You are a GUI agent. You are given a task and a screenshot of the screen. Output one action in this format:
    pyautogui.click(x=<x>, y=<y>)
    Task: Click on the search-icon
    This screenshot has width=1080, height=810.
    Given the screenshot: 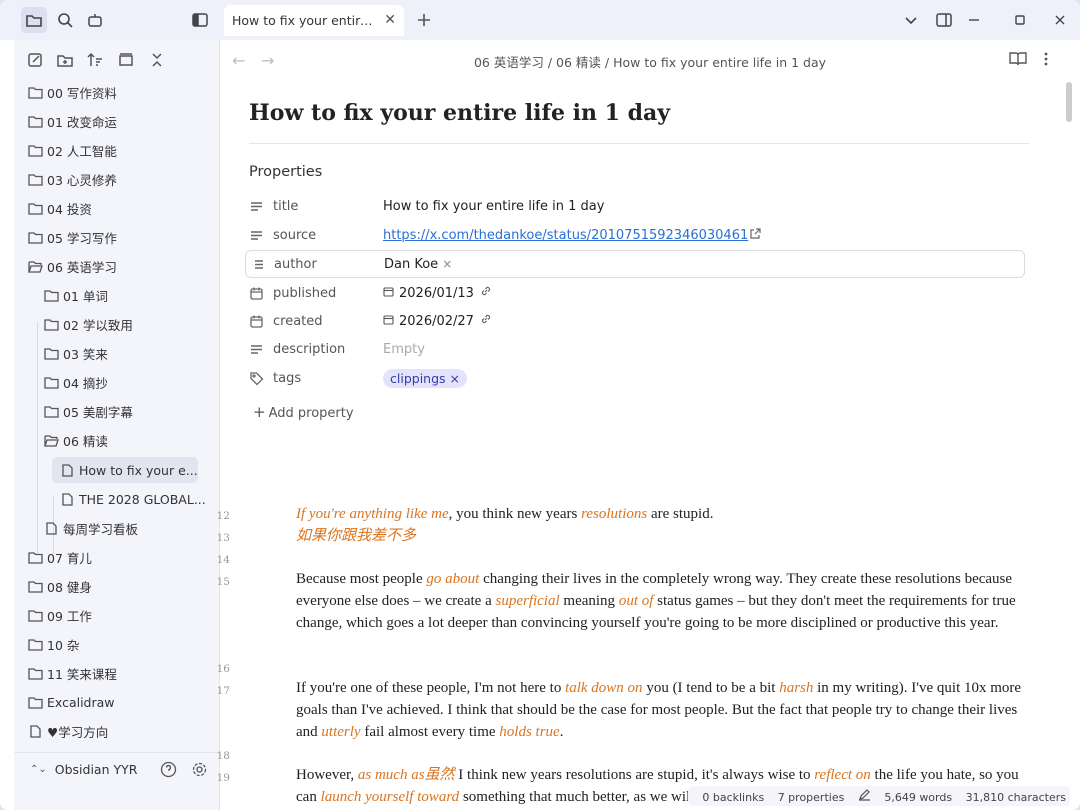 What is the action you would take?
    pyautogui.click(x=65, y=20)
    